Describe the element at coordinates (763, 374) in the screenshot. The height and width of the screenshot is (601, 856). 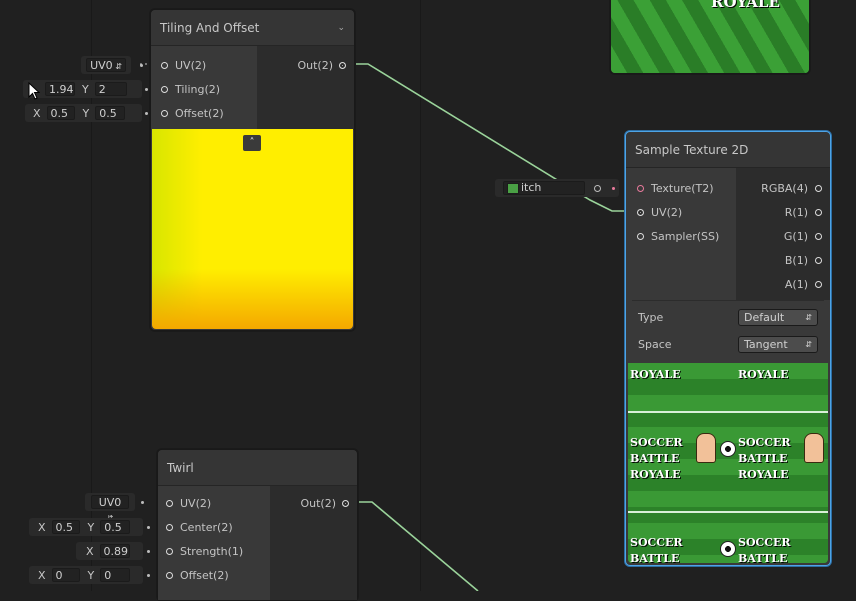
I see `tile-text: ROYALE` at that location.